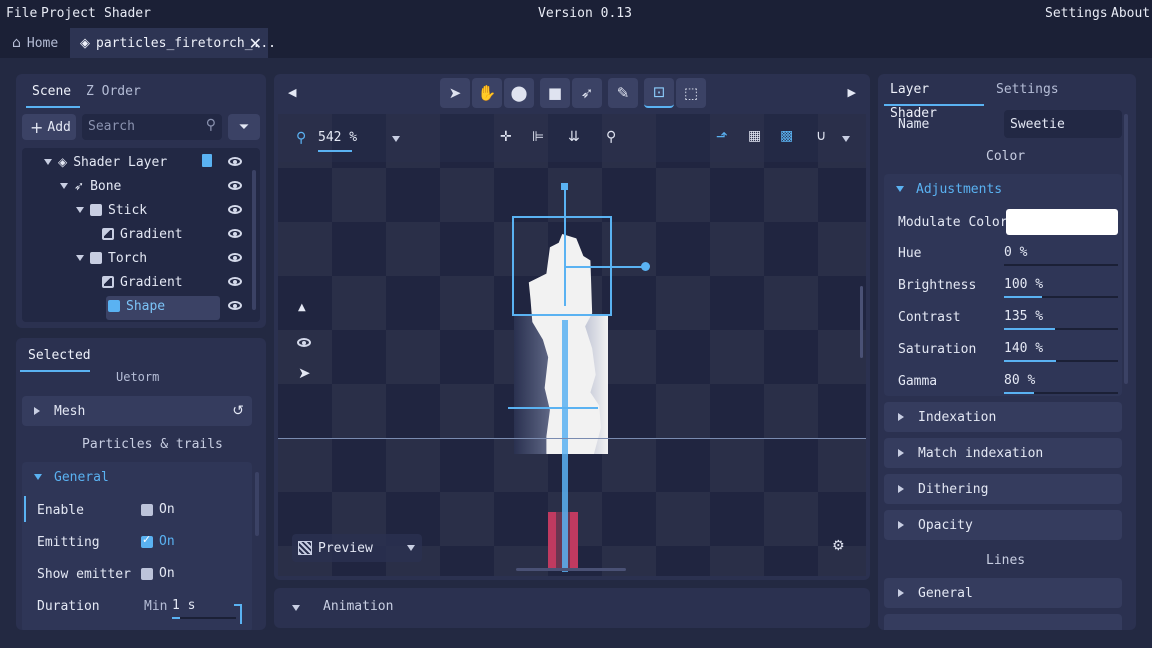 The width and height of the screenshot is (1152, 648). What do you see at coordinates (1061, 329) in the screenshot?
I see `contrast-slider` at bounding box center [1061, 329].